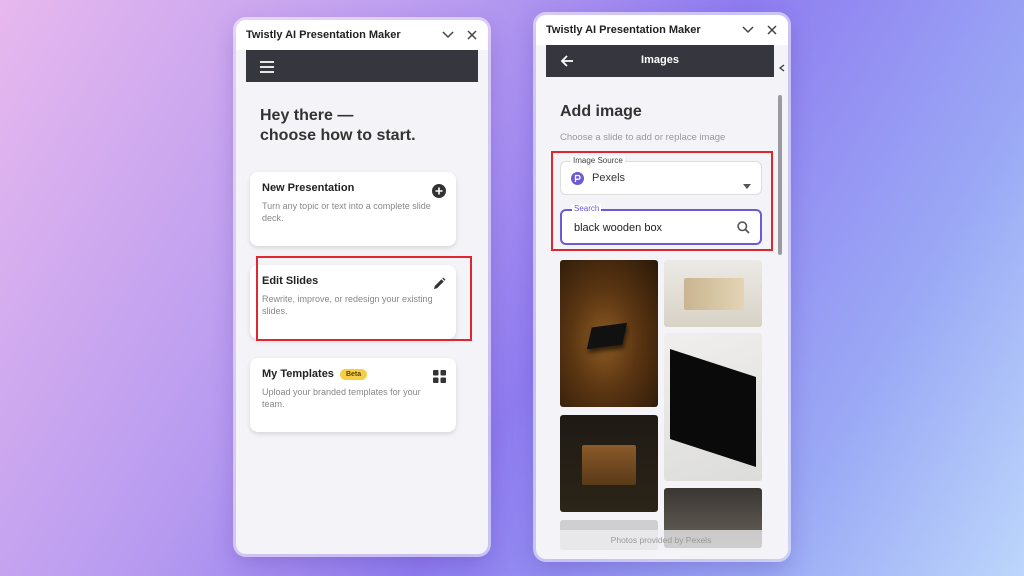 This screenshot has width=1024, height=576. Describe the element at coordinates (307, 115) in the screenshot. I see `heading-line-1: Hey there —` at that location.